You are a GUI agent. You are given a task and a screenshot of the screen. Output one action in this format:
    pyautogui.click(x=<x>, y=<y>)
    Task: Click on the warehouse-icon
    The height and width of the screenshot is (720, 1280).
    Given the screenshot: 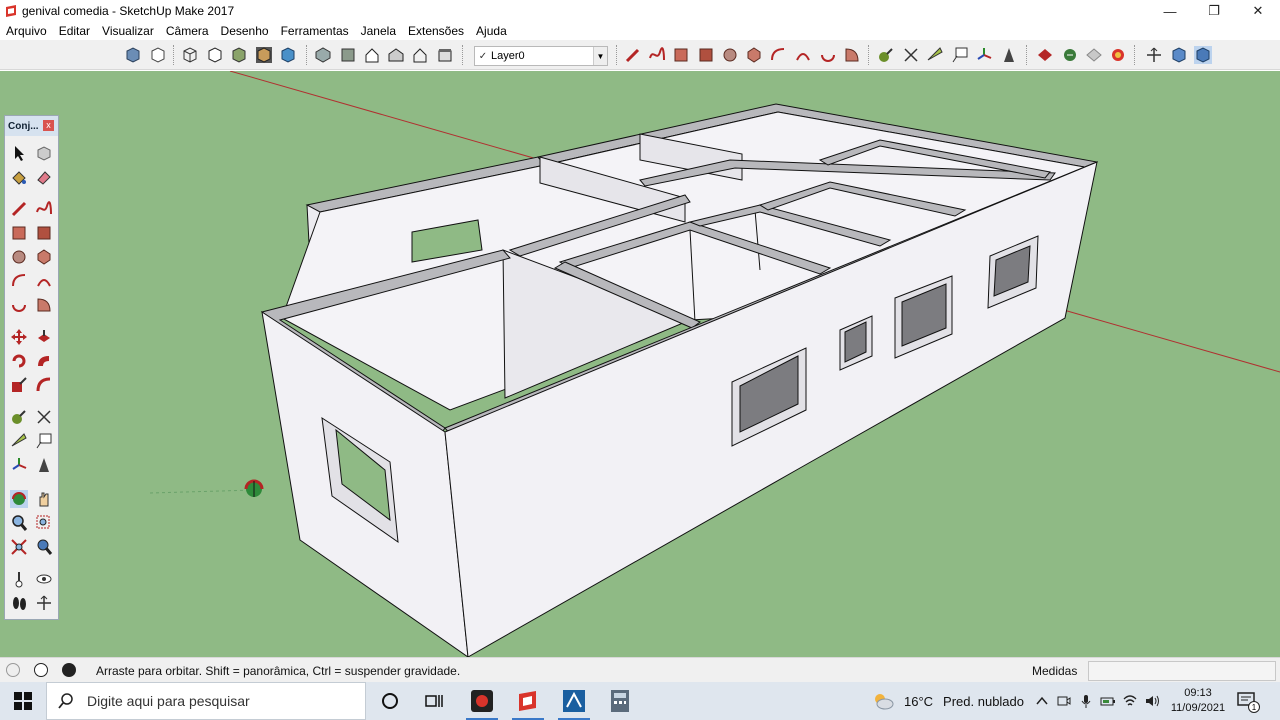 What is the action you would take?
    pyautogui.click(x=1045, y=55)
    